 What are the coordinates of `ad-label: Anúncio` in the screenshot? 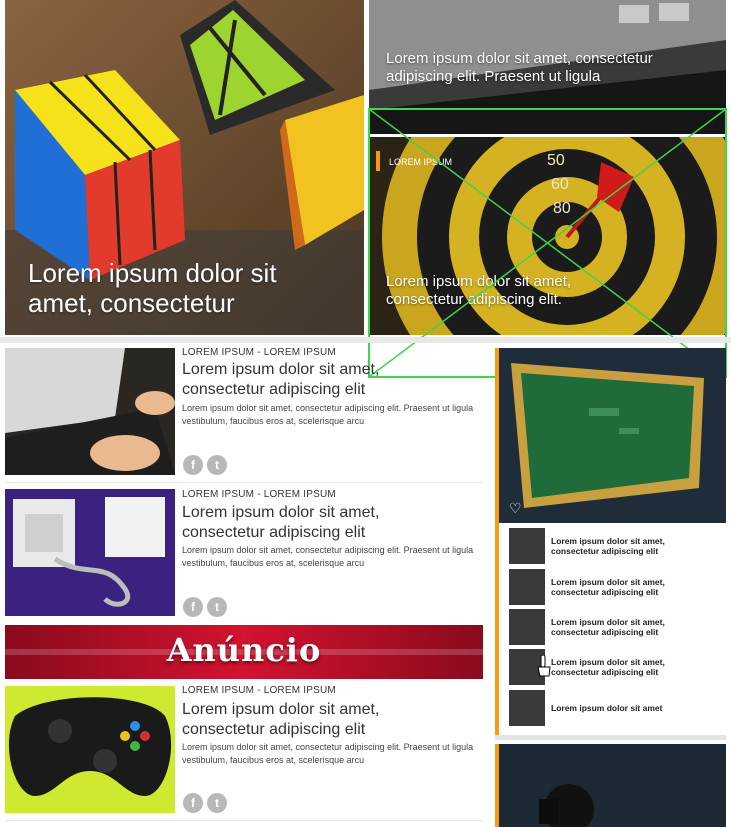 It's located at (244, 650).